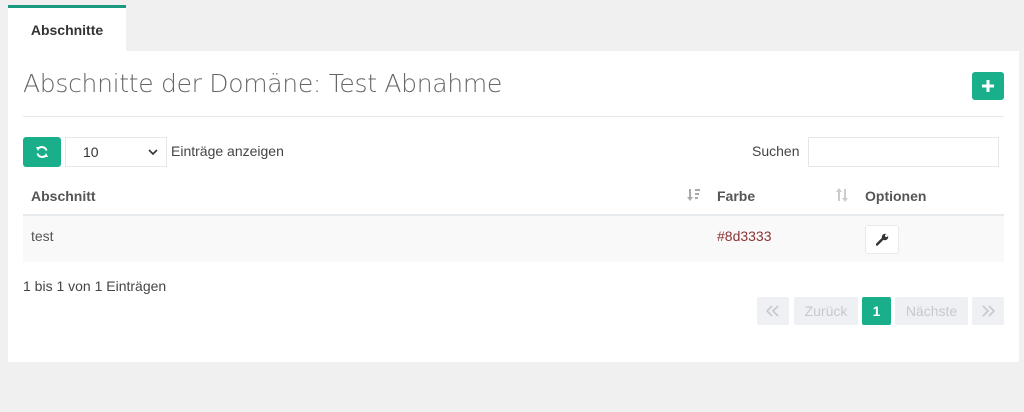 This screenshot has width=1024, height=412. I want to click on chevron-down-icon, so click(153, 152).